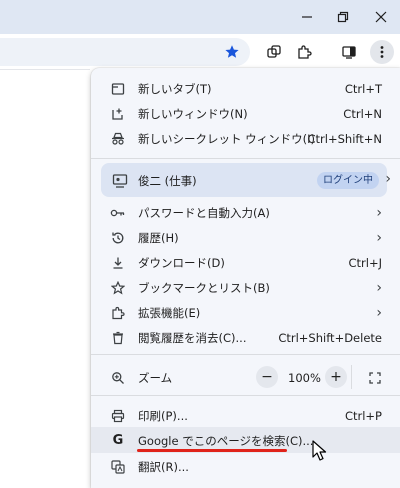 The height and width of the screenshot is (488, 400). Describe the element at coordinates (344, 138) in the screenshot. I see `menu-item-shortcut: Ctrl+Shift+N` at that location.